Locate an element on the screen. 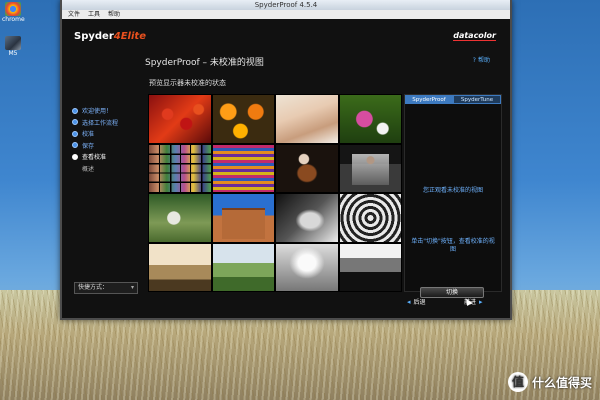 Image resolution: width=600 pixels, height=400 pixels. arrow-right-icon: ▸ is located at coordinates (481, 301).